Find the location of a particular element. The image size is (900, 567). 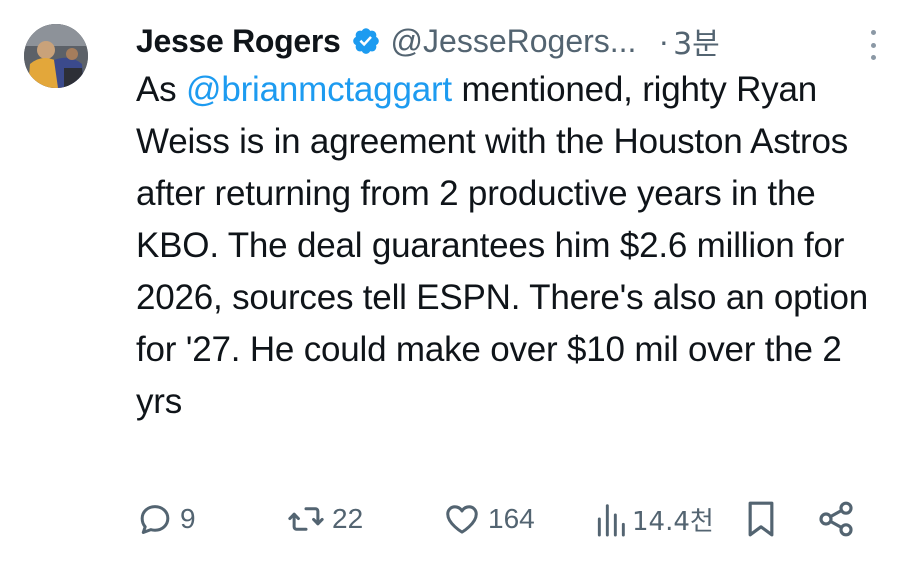

verified-badge-icon is located at coordinates (366, 41).